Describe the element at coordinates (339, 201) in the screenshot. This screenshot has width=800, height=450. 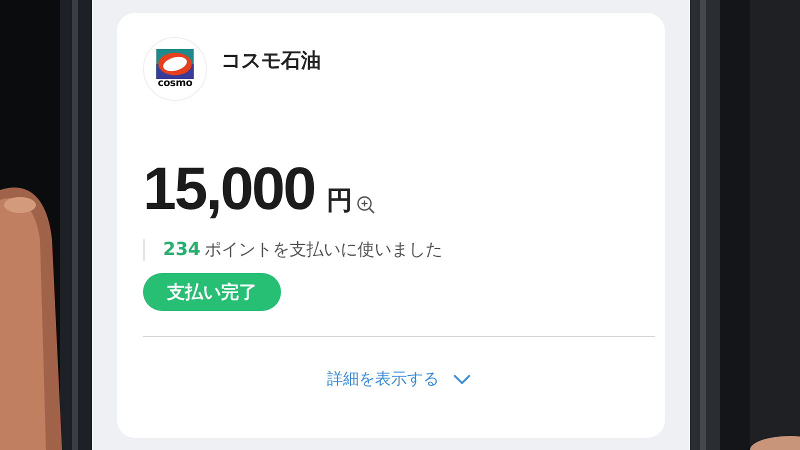
I see `currency-unit: 円` at that location.